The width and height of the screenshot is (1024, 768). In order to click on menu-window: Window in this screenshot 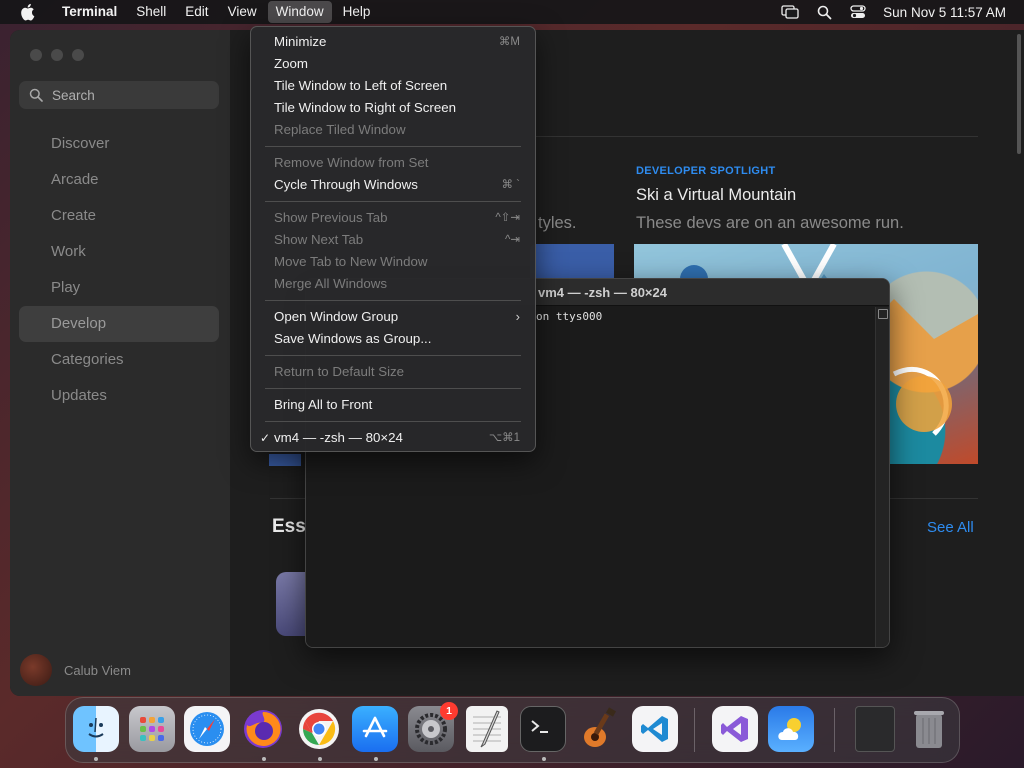, I will do `click(299, 12)`.